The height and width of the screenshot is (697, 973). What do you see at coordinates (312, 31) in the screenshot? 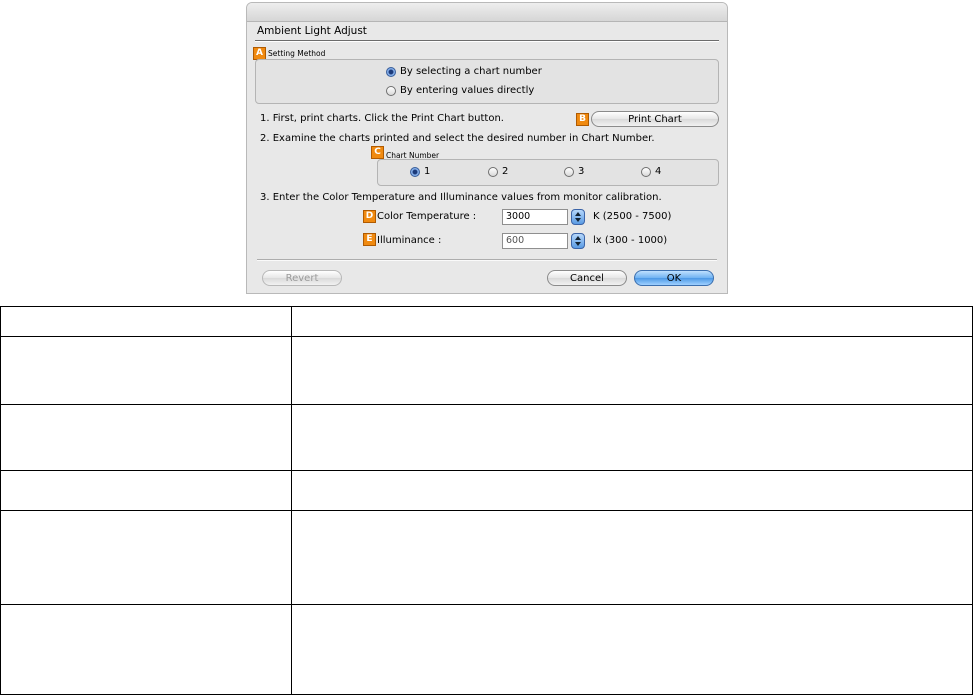
I see `dialog-title: Ambient Light Adjust` at bounding box center [312, 31].